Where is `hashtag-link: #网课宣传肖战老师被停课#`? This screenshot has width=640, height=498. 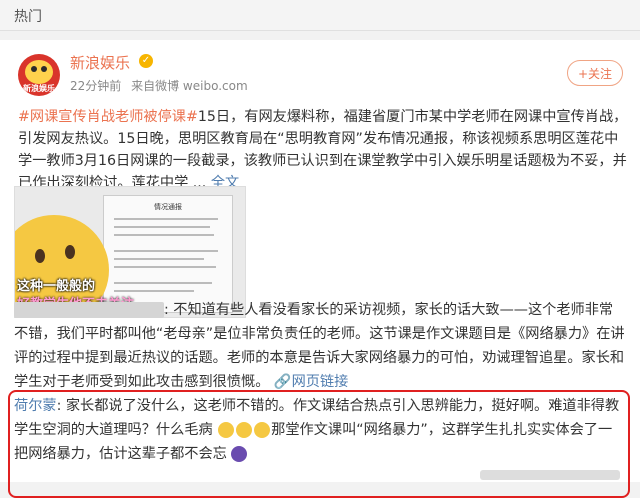
hashtag-link: #网课宣传肖战老师被停课# is located at coordinates (108, 117).